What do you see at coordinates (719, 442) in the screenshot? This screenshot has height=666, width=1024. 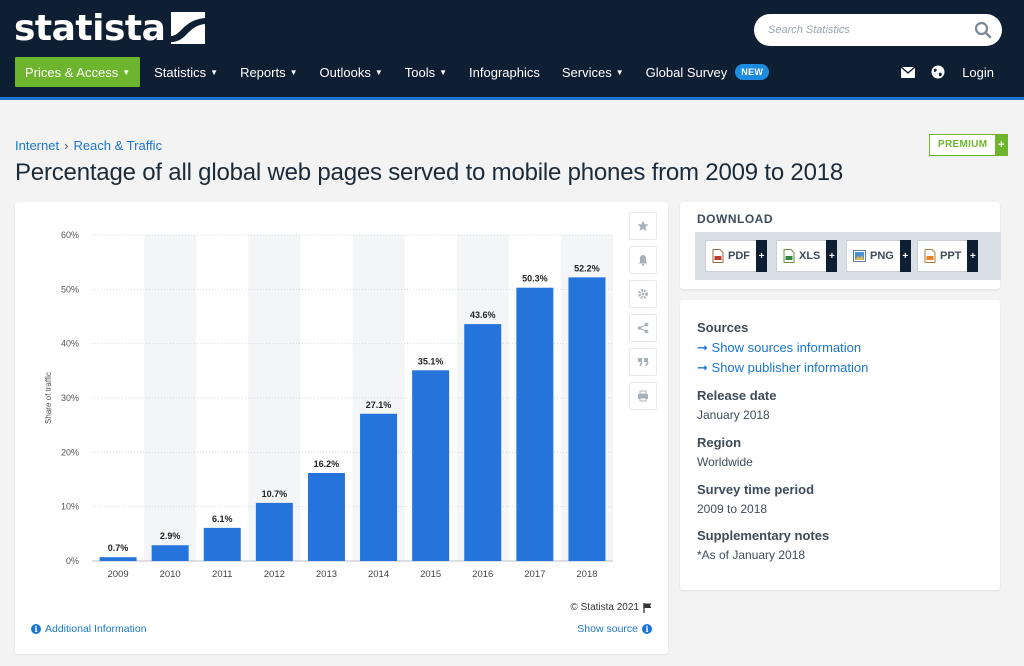 I see `region-label: Region` at bounding box center [719, 442].